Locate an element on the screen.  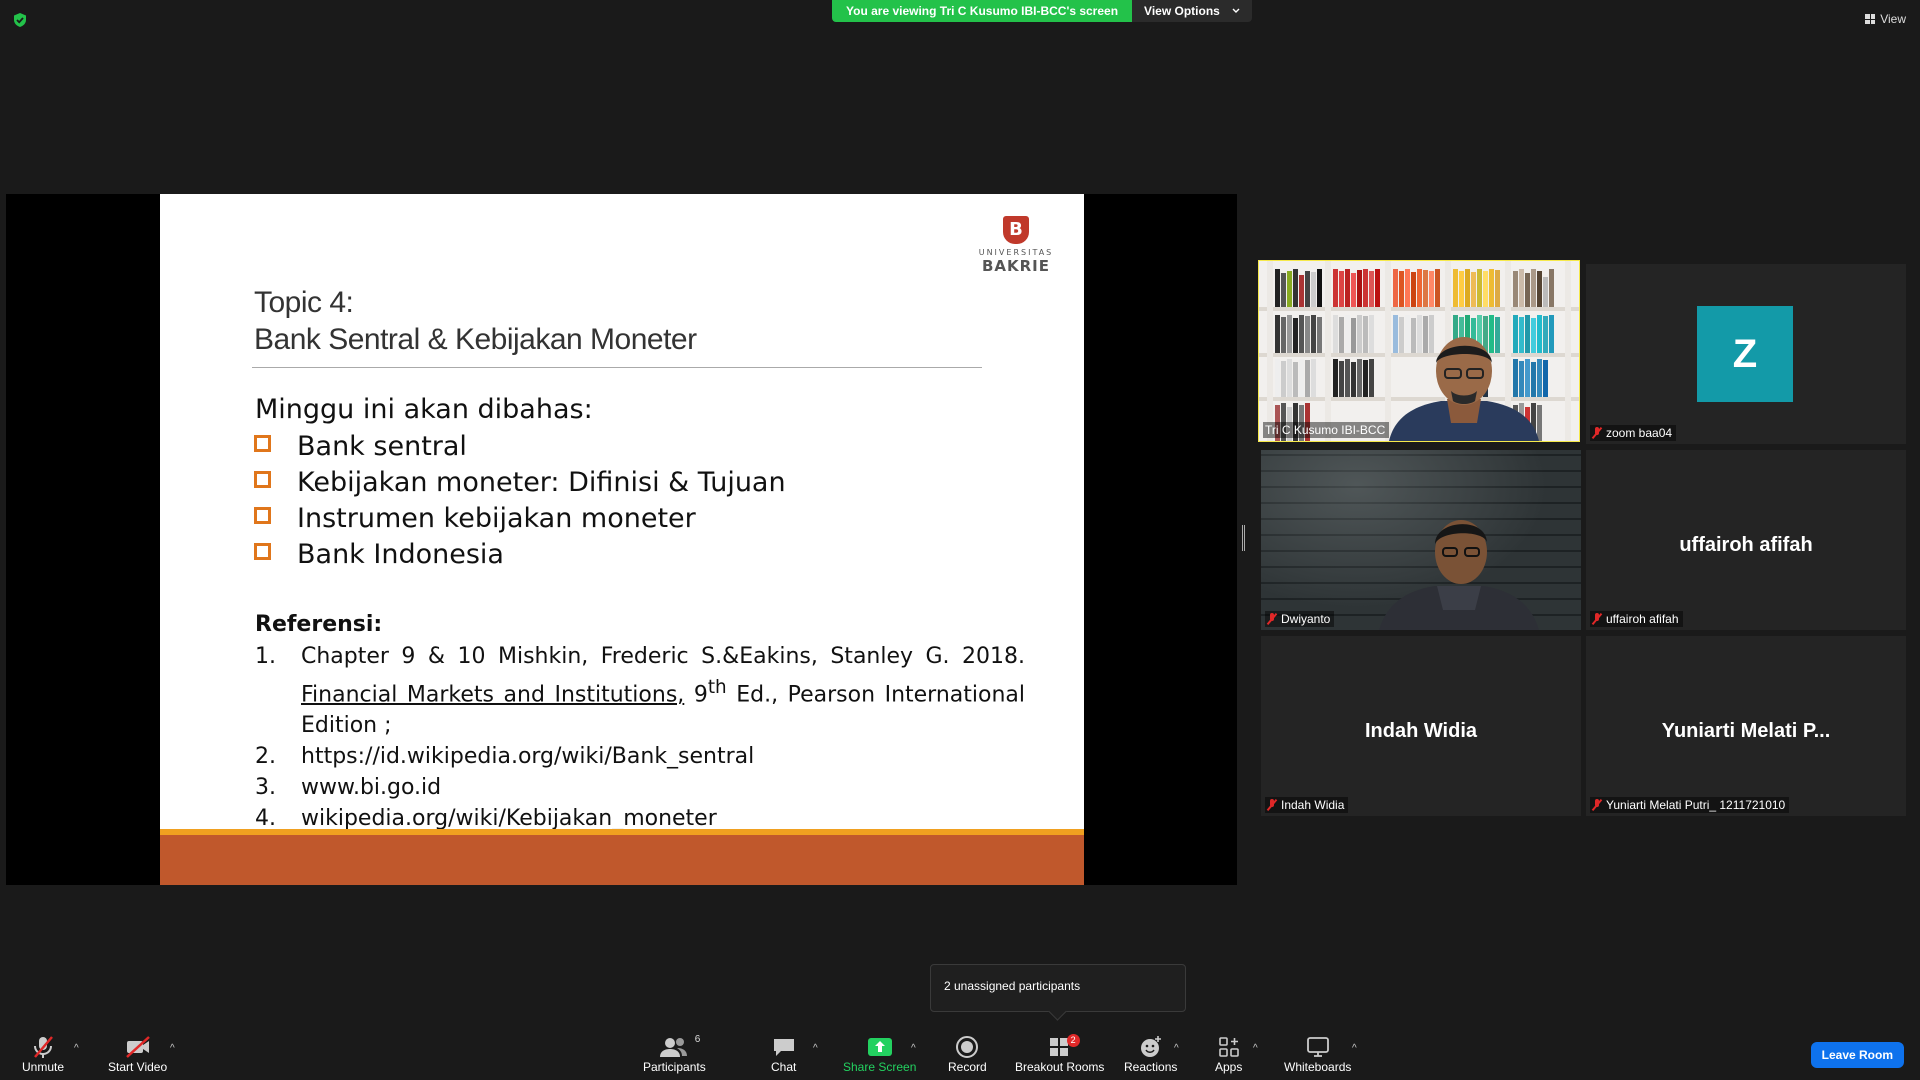
reactions-button: Reactions is located at coordinates (1150, 1054).